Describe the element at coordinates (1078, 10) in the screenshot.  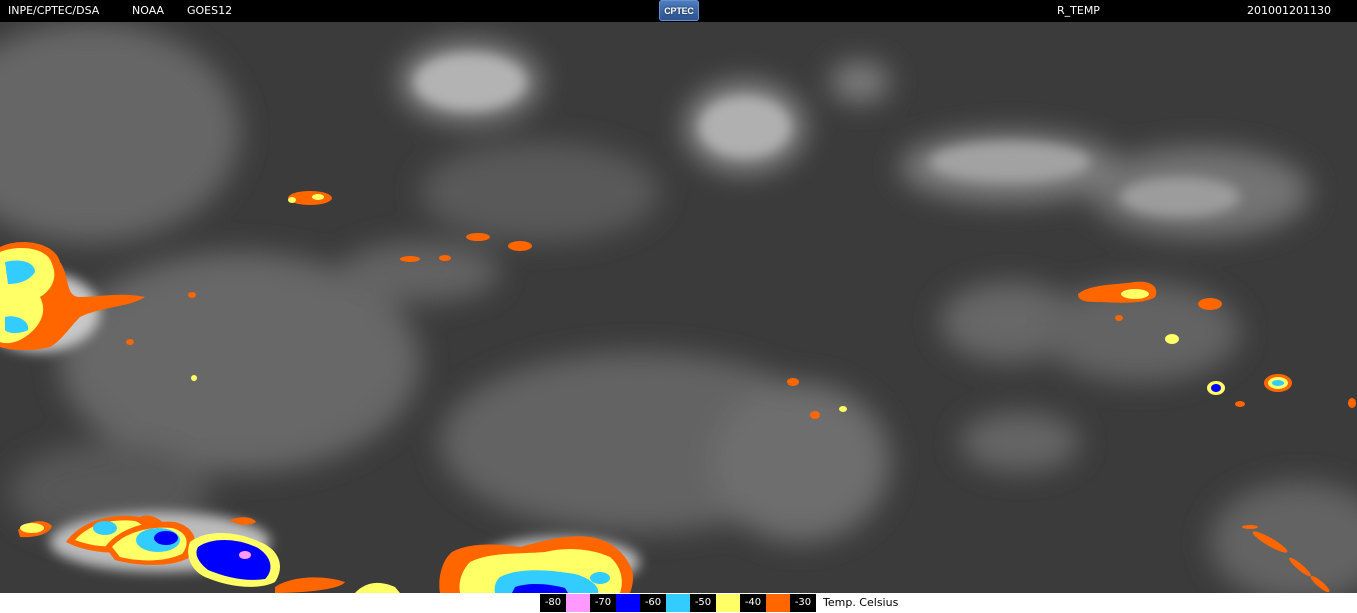
I see `product-label: R_TEMP` at that location.